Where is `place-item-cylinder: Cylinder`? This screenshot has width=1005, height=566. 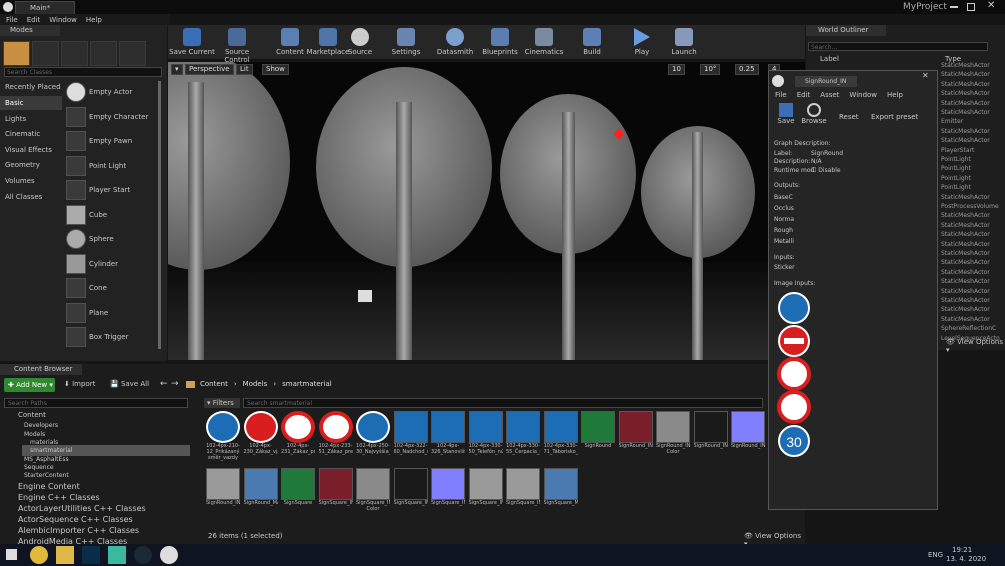
place-item-cylinder: Cylinder is located at coordinates (112, 264).